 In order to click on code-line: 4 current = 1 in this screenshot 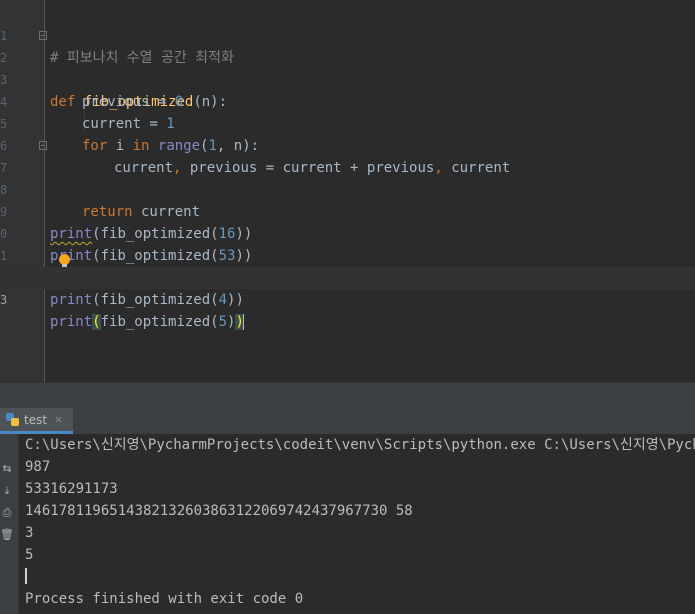, I will do `click(347, 100)`.